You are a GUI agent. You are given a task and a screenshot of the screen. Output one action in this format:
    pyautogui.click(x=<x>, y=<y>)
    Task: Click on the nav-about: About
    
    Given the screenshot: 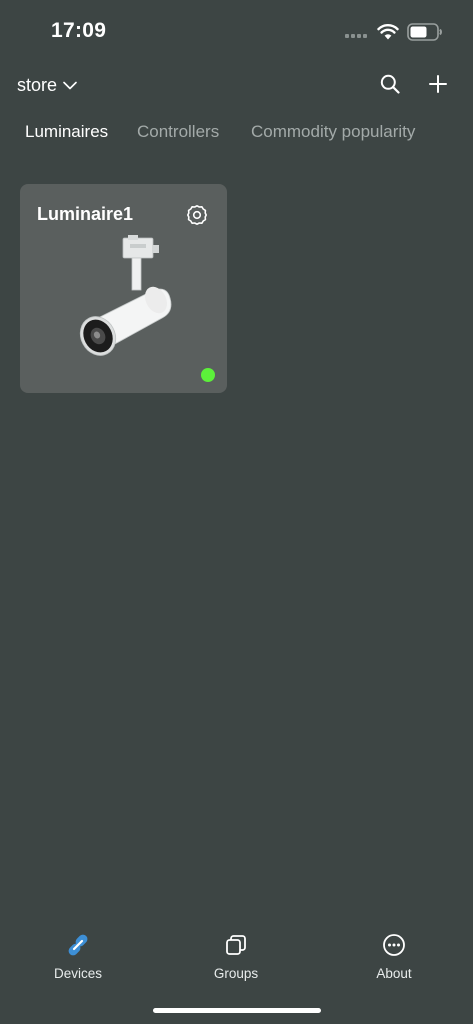 What is the action you would take?
    pyautogui.click(x=394, y=956)
    